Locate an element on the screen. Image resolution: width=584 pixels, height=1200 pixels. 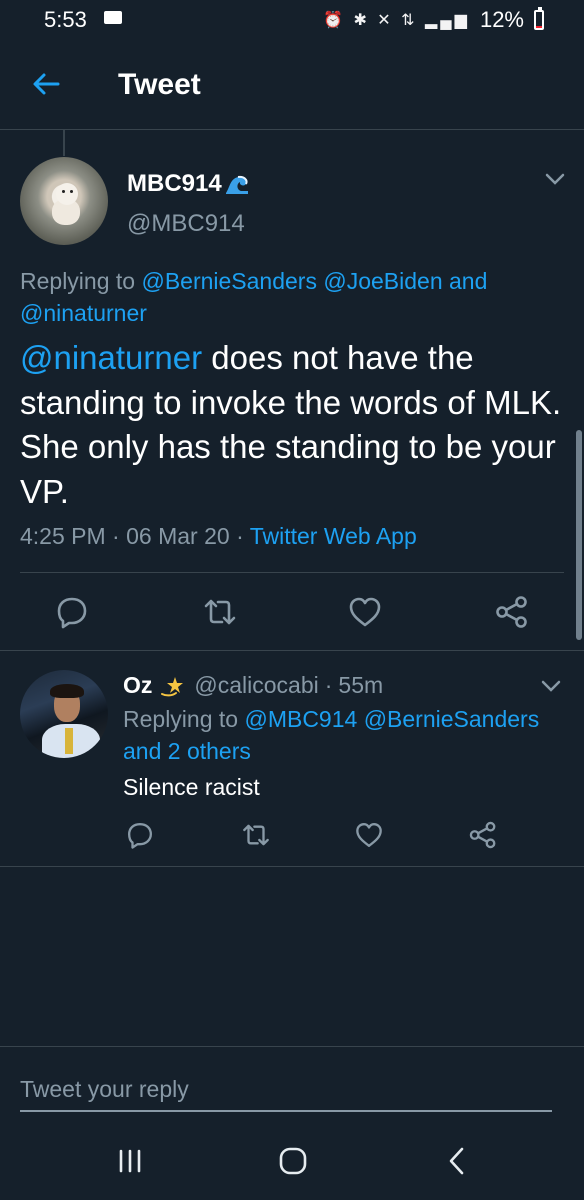
status-right: ⏰ ✱ ✕ ⇅ ▂▄▆ 12% is located at coordinates (423, 20).